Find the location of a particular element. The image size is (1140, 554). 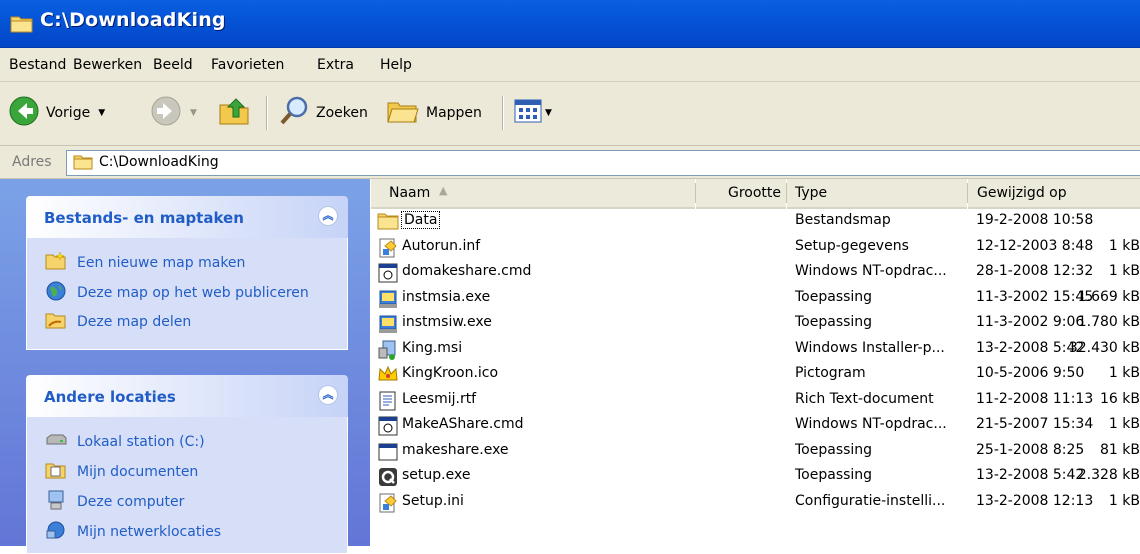

installer-exe-icon is located at coordinates (388, 299).